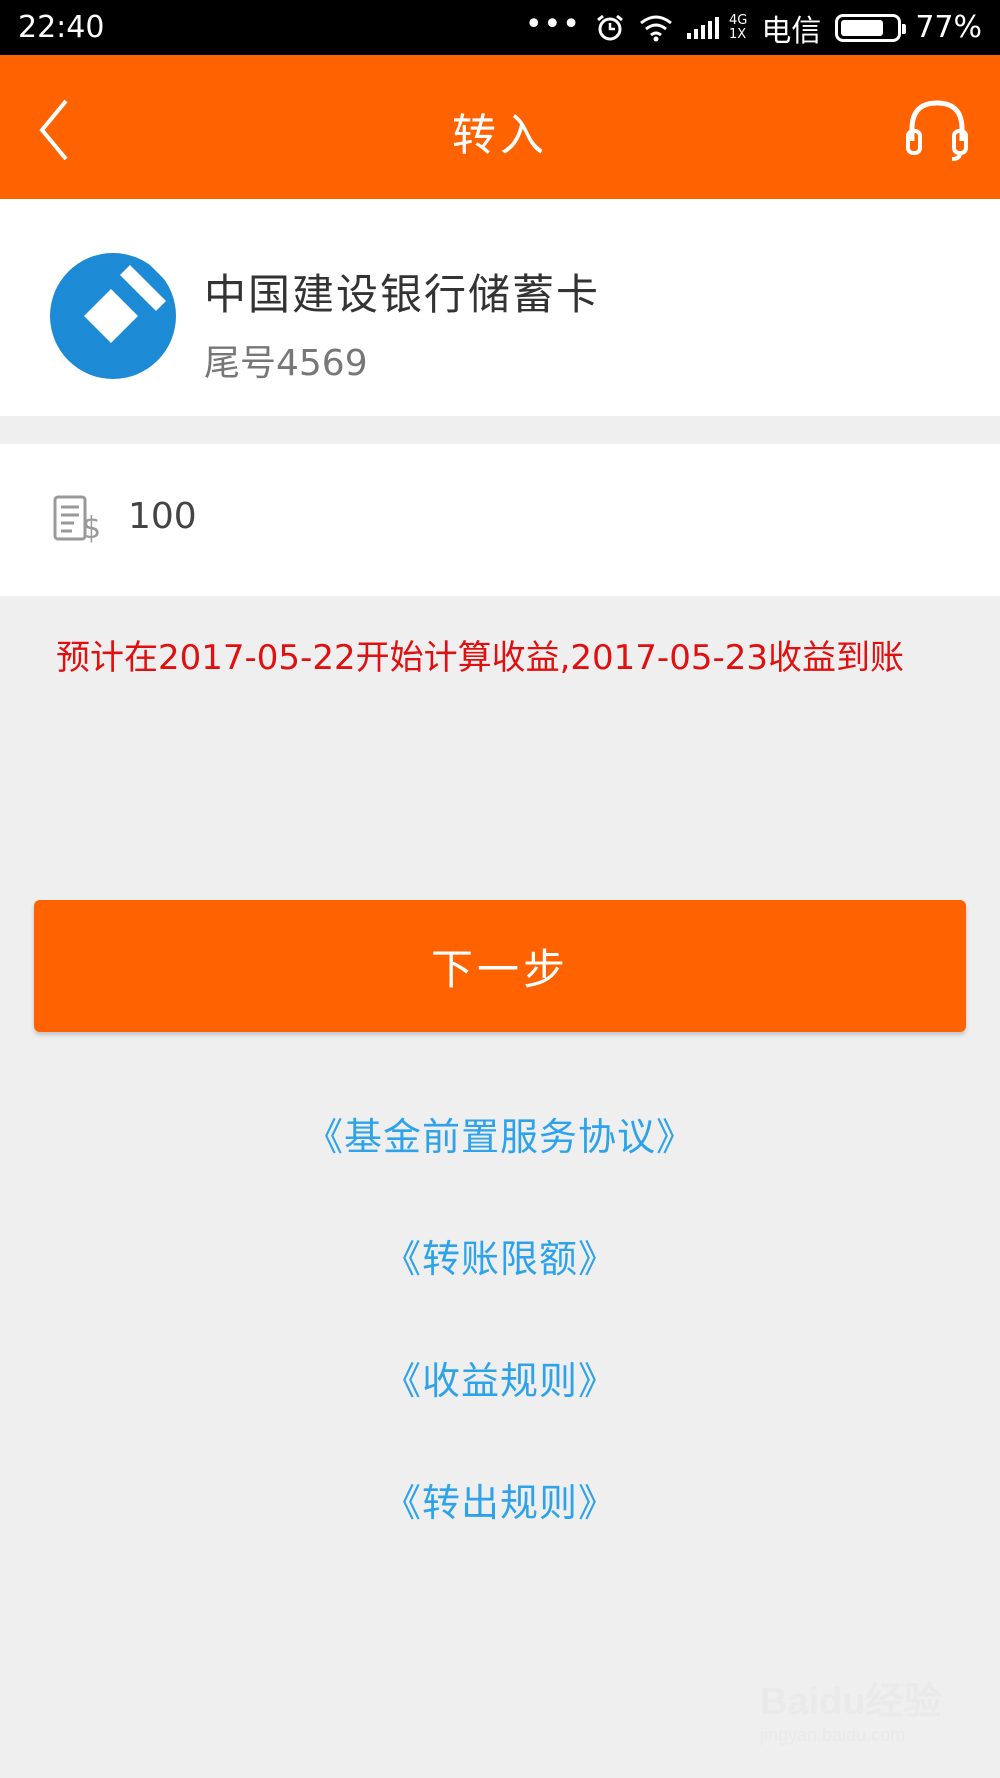 This screenshot has height=1778, width=1000. What do you see at coordinates (286, 363) in the screenshot?
I see `card-tail-number: 尾号4569` at bounding box center [286, 363].